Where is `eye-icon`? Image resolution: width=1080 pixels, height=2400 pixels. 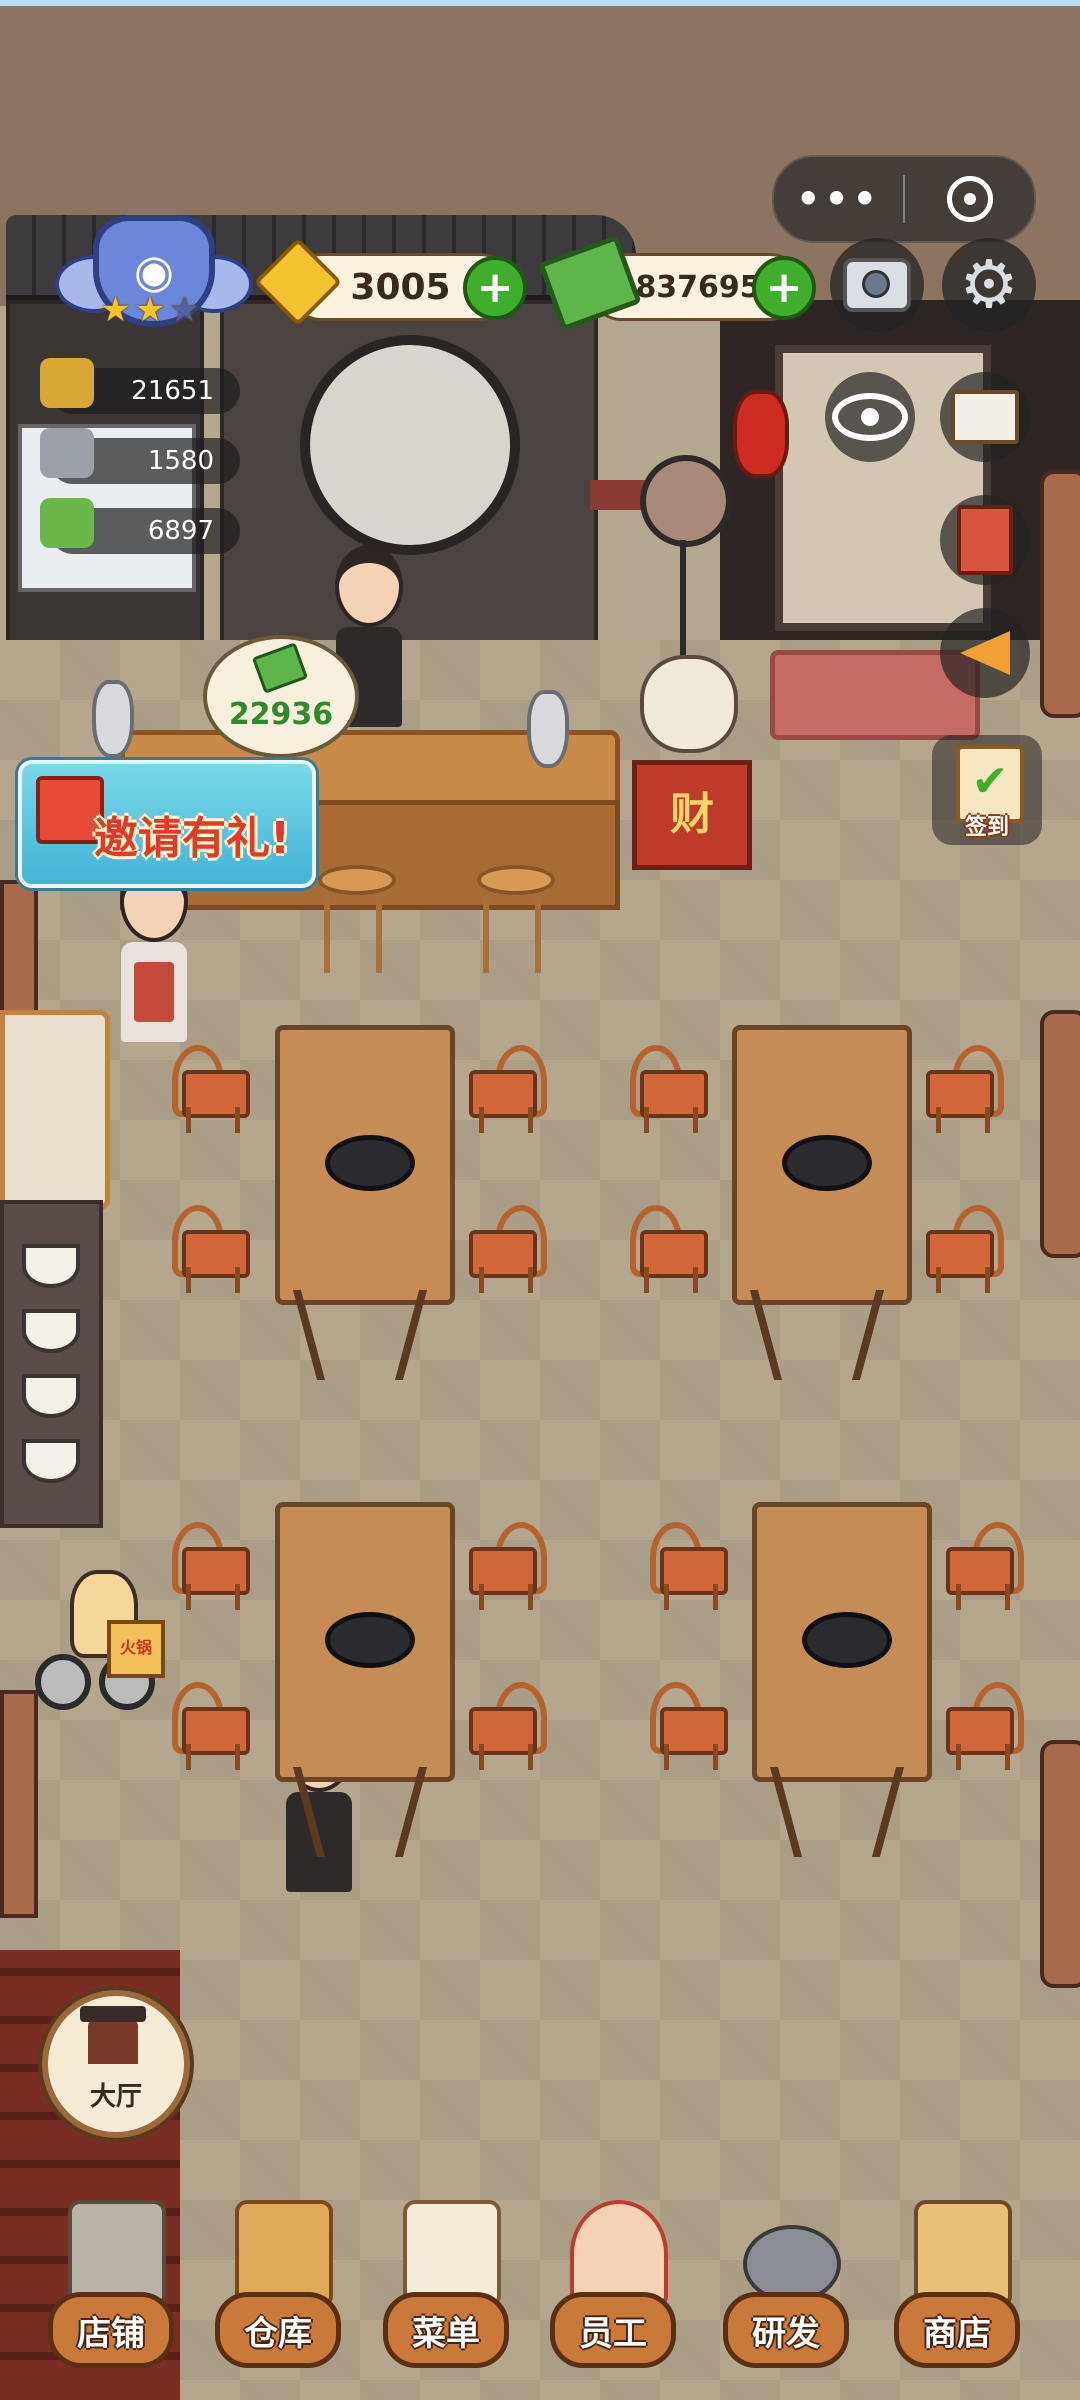
eye-icon is located at coordinates (870, 417).